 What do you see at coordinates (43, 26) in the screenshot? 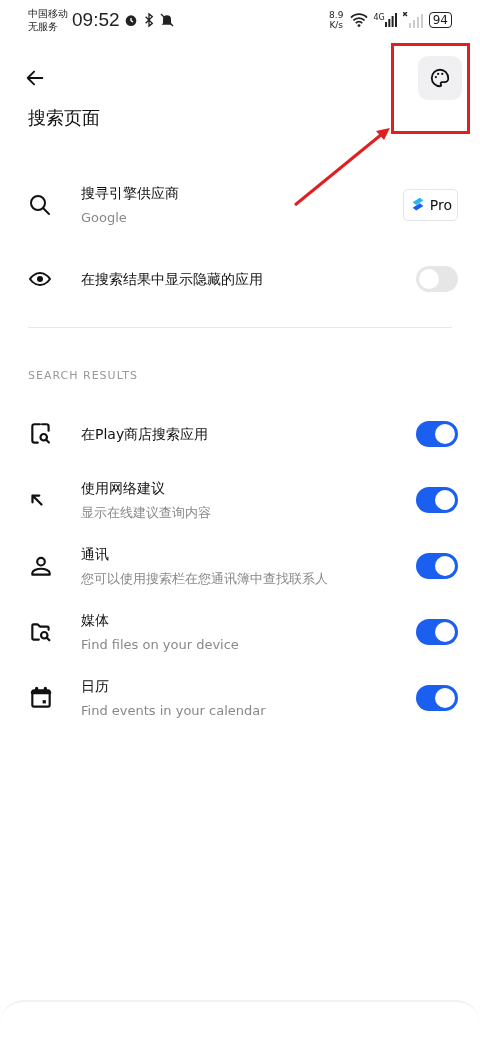
I see `service-text: 无服务` at bounding box center [43, 26].